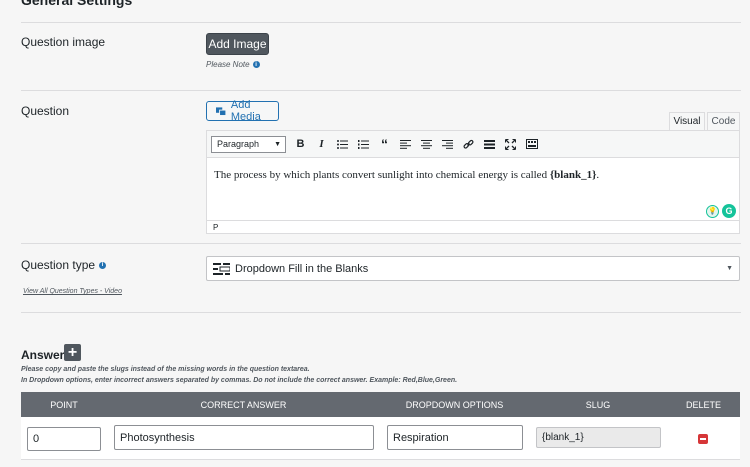  I want to click on link-icon, so click(468, 144).